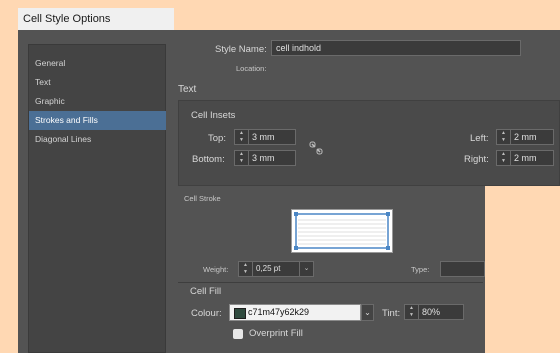  What do you see at coordinates (202, 198) in the screenshot?
I see `cell-stroke-heading: Cell Stroke` at bounding box center [202, 198].